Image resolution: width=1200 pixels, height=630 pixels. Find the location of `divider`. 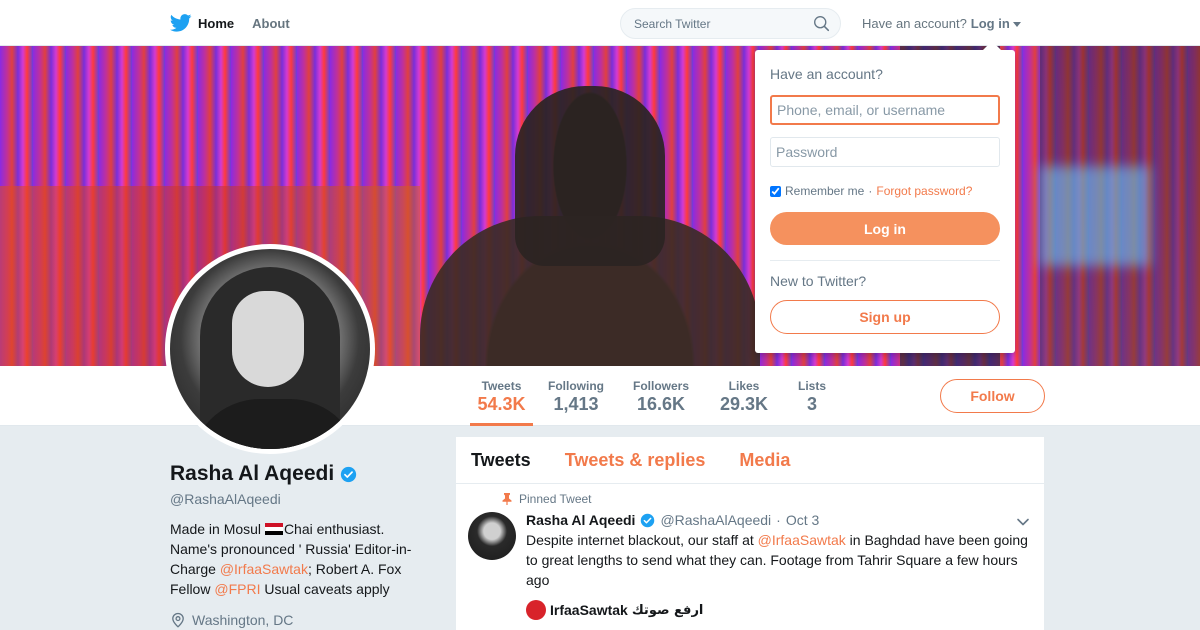

divider is located at coordinates (885, 260).